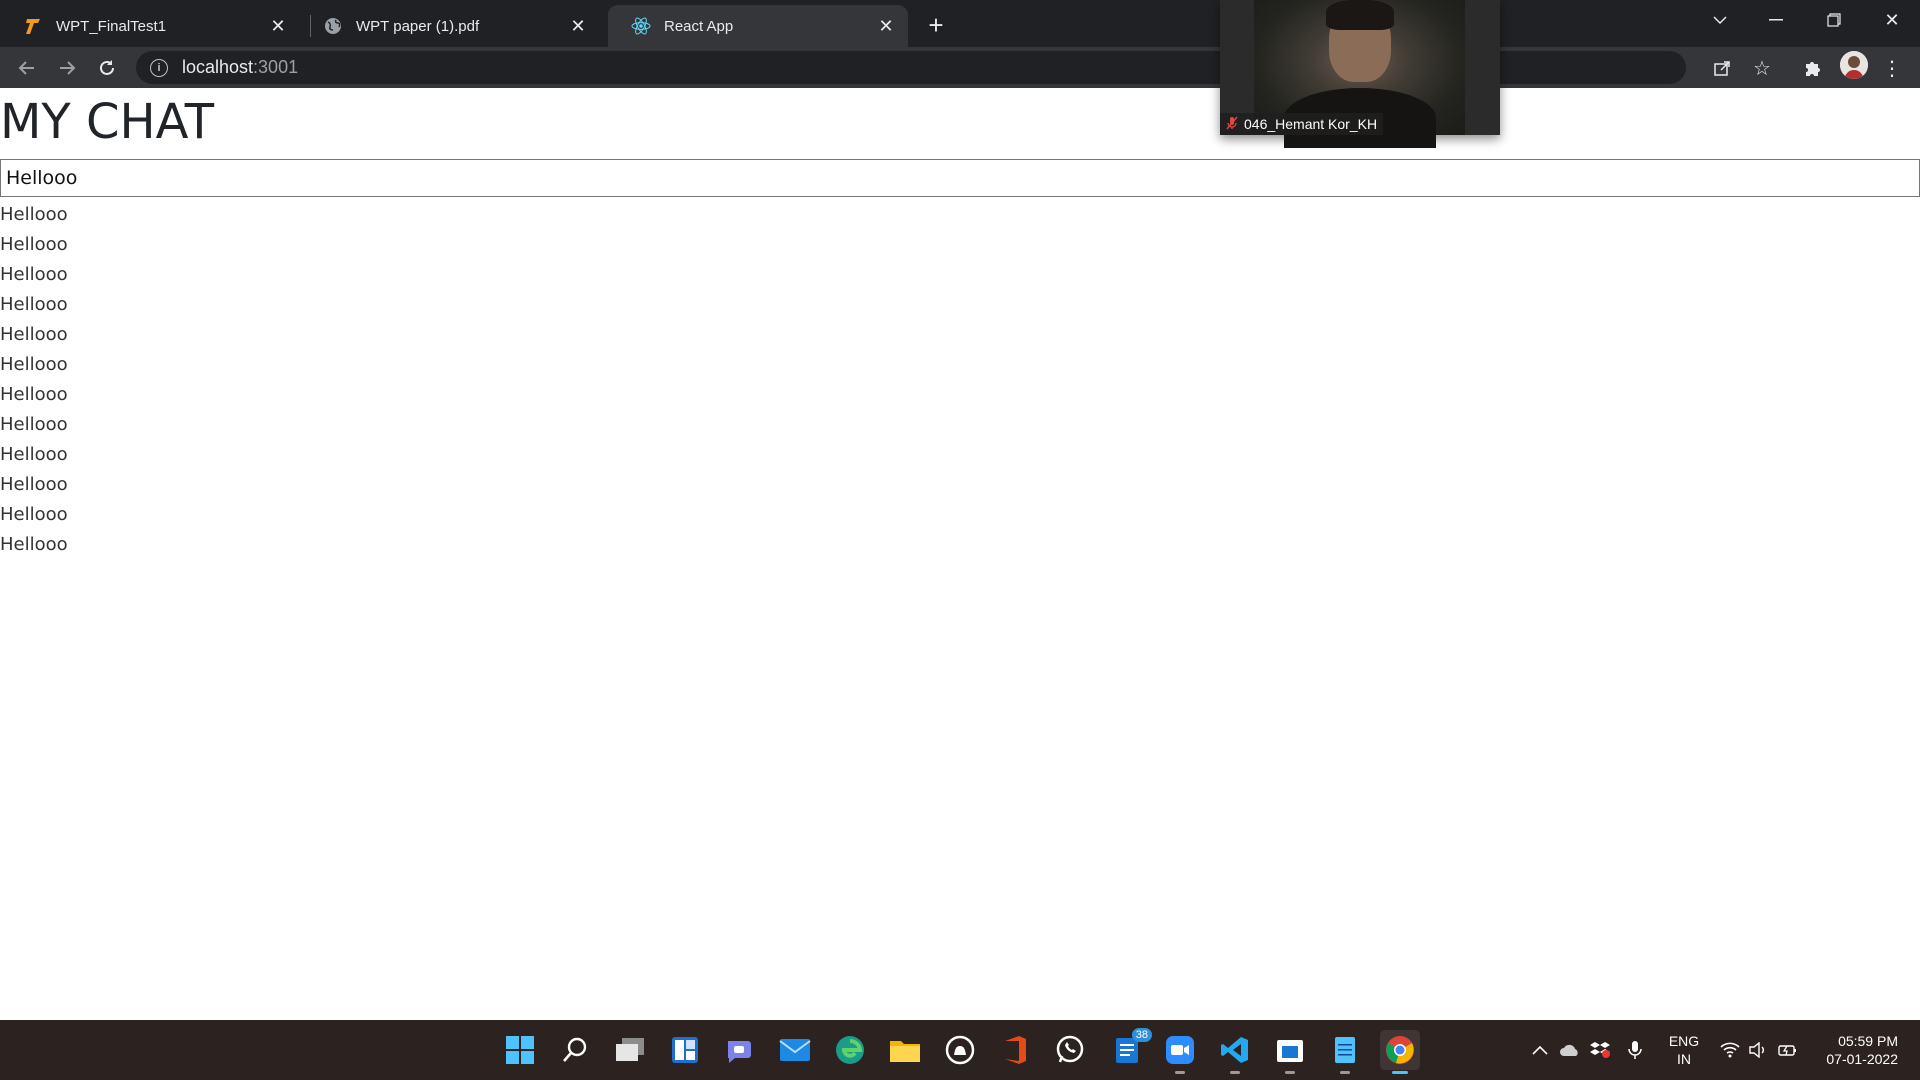 This screenshot has height=1080, width=1920. I want to click on todo-app-icon: 38, so click(1130, 1049).